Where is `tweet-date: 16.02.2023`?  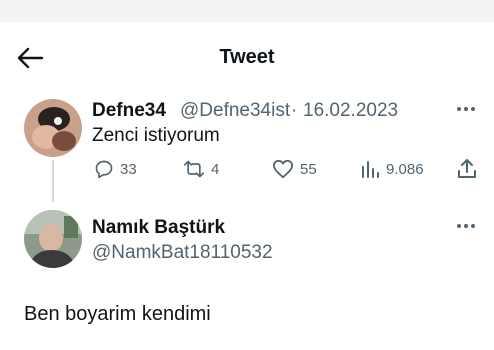
tweet-date: 16.02.2023 is located at coordinates (350, 111).